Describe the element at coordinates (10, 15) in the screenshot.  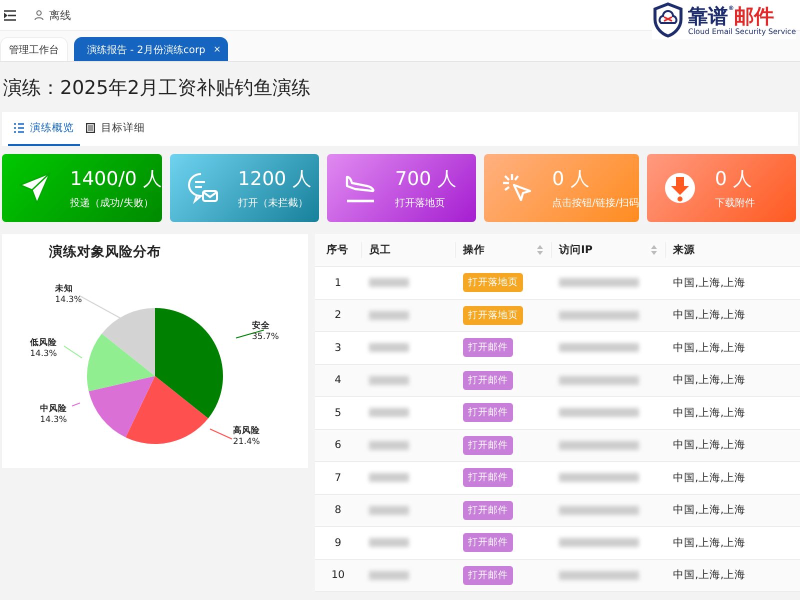
I see `menu-icon` at that location.